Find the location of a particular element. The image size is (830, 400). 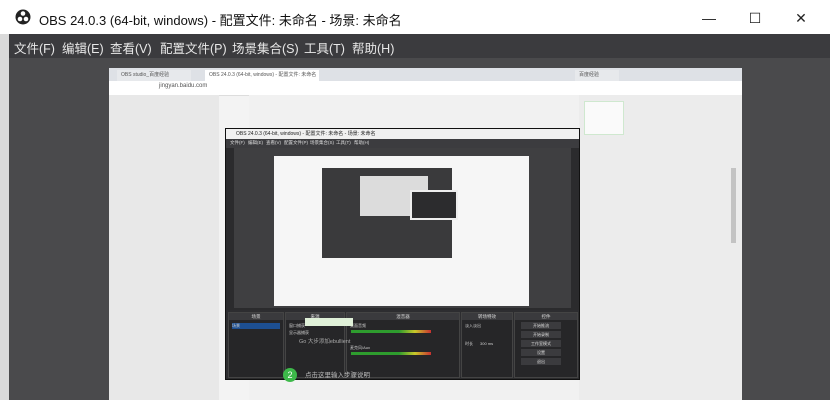

recursive-capture is located at coordinates (401, 231).